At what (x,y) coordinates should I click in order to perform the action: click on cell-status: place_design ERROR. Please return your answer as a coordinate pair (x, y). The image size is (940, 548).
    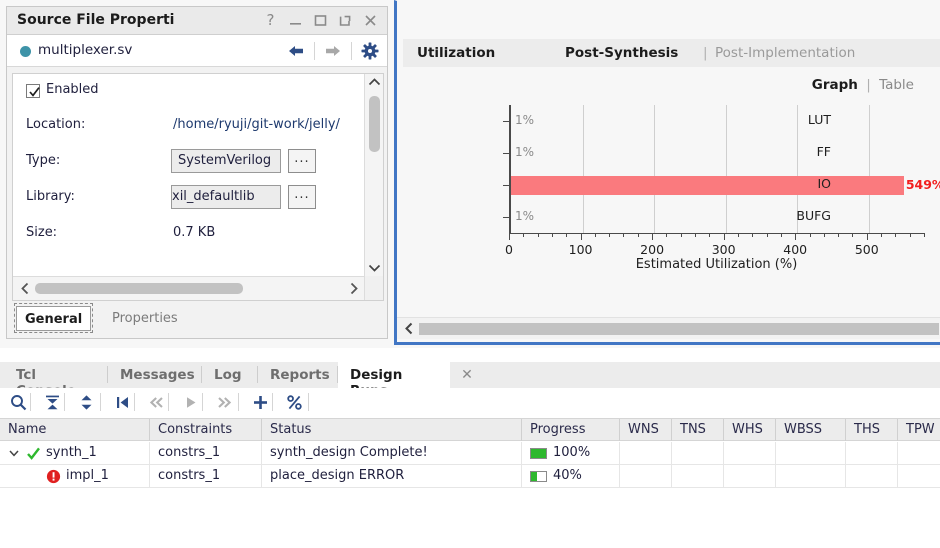
    Looking at the image, I should click on (392, 476).